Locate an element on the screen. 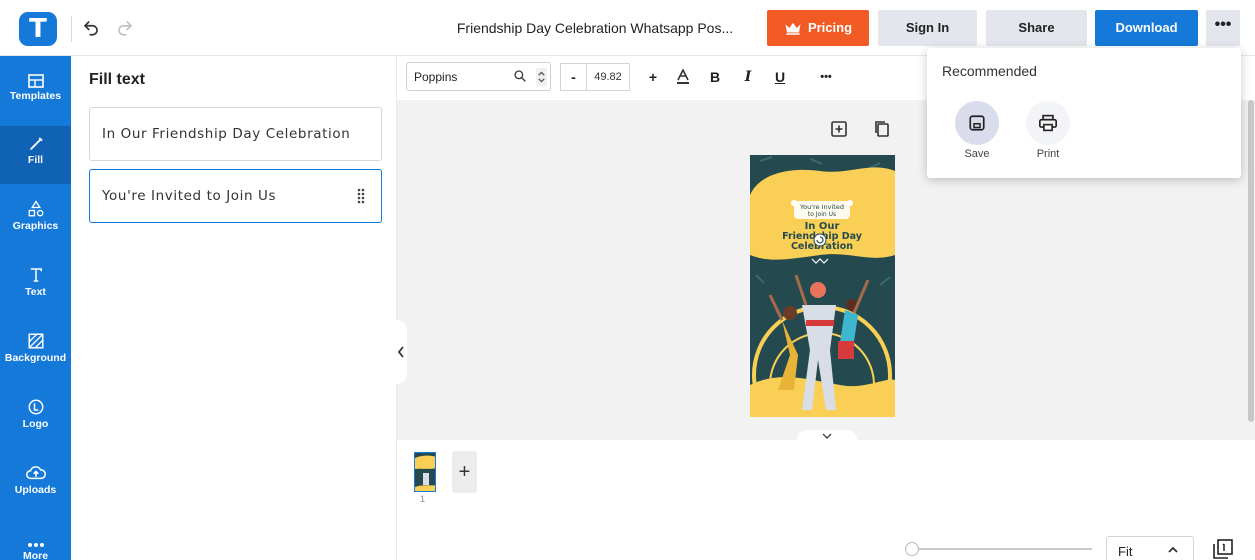  increase-font-size-button: + is located at coordinates (653, 77).